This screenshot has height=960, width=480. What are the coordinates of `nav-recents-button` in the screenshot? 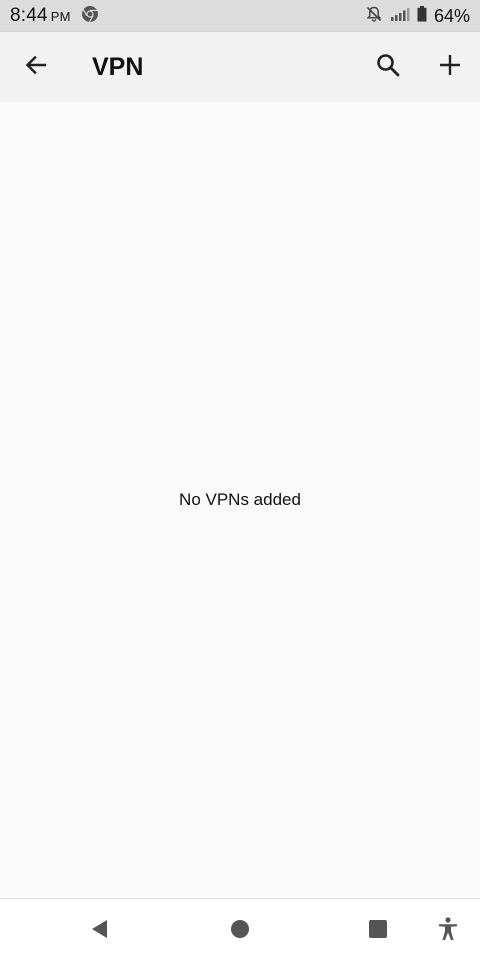 It's located at (378, 931).